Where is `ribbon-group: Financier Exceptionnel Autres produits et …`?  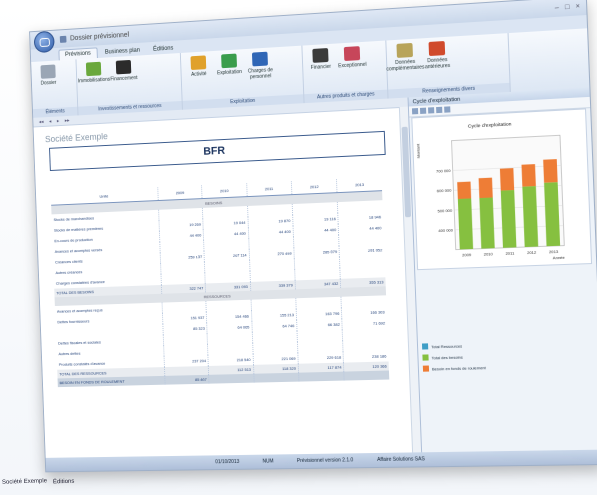
ribbon-group: Financier Exceptionnel Autres produits et … is located at coordinates (345, 72).